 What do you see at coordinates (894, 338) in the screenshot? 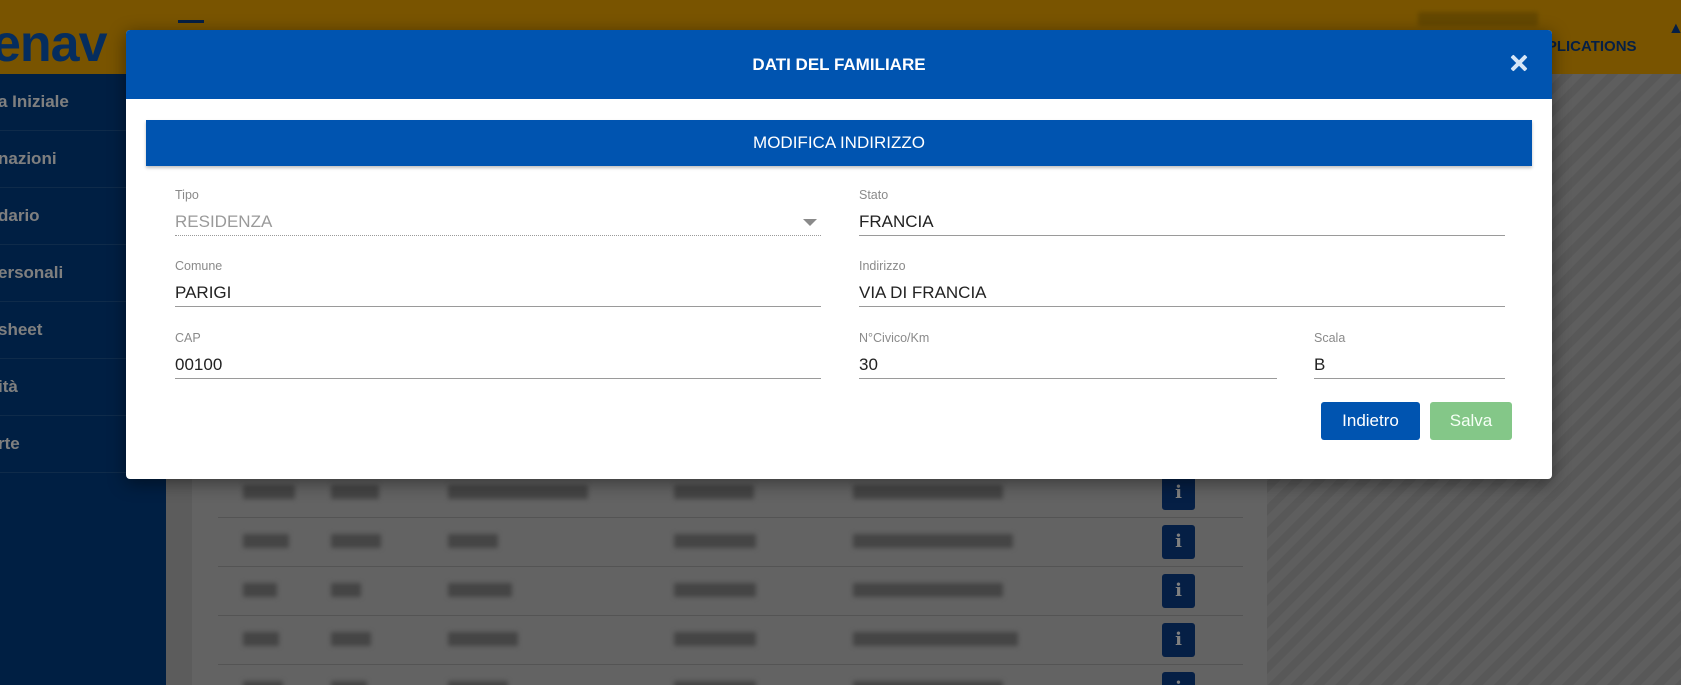
I see `civico-label: N°Civico/Km` at bounding box center [894, 338].